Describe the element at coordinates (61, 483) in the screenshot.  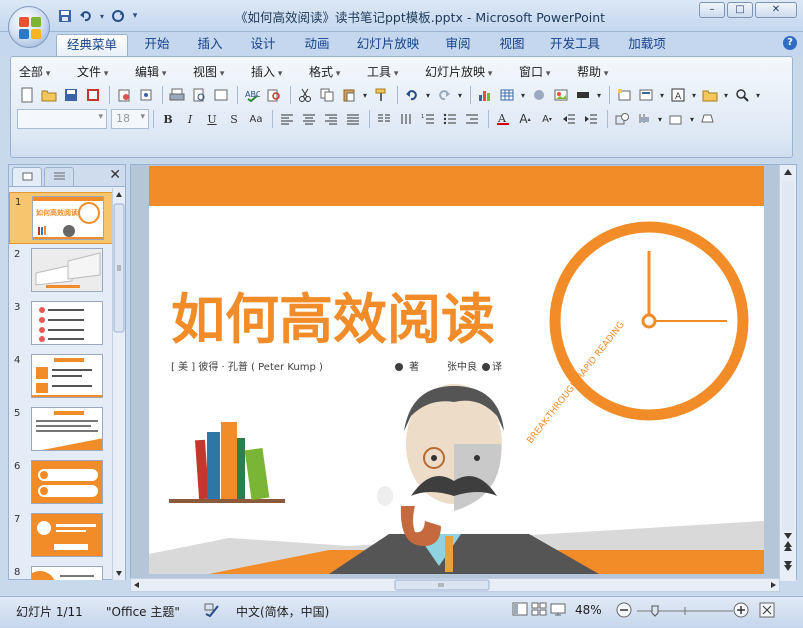
I see `slide-thumbnail-6: 6` at that location.